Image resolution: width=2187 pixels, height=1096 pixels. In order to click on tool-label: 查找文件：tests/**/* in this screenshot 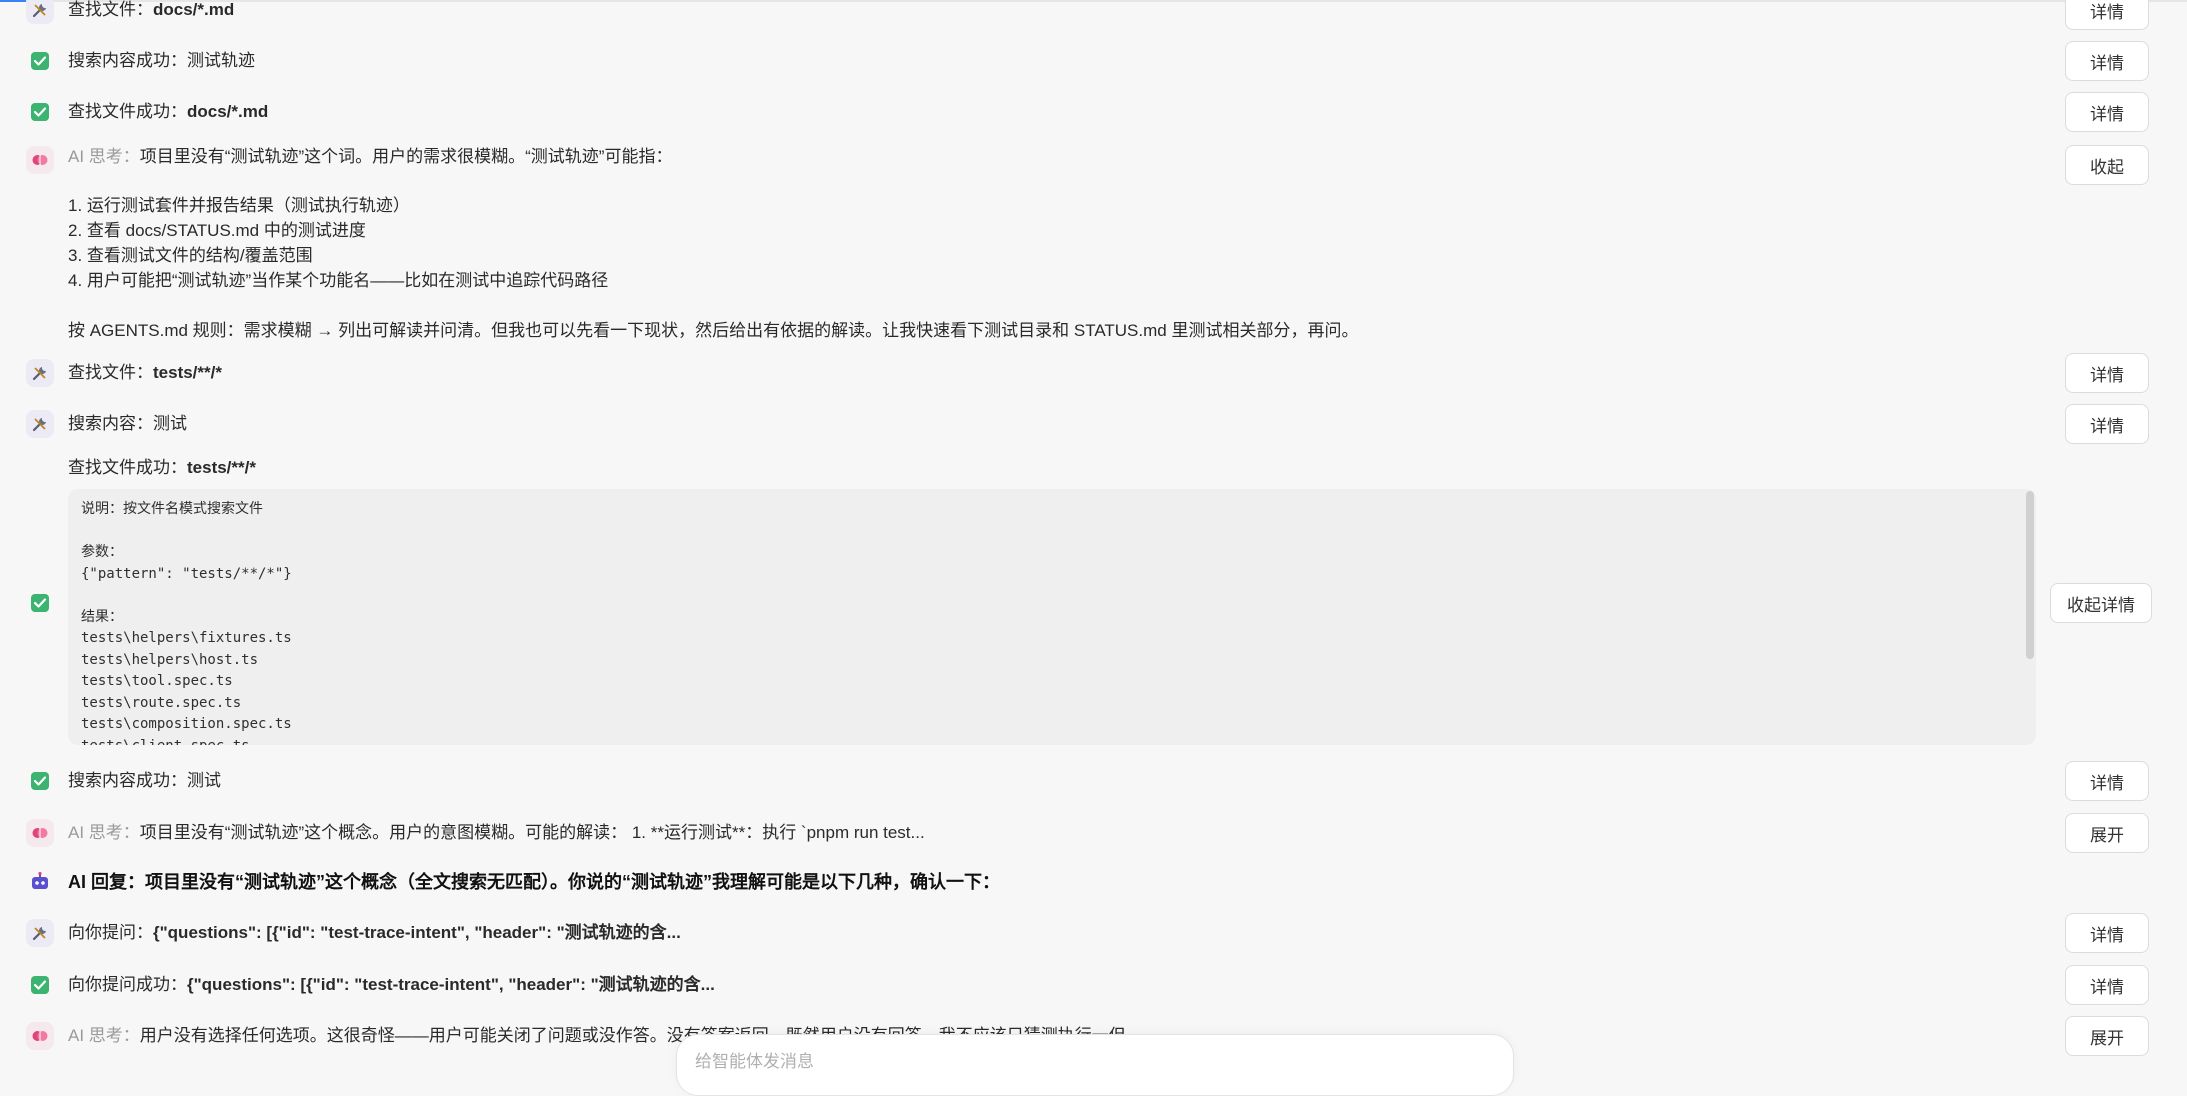, I will do `click(145, 373)`.